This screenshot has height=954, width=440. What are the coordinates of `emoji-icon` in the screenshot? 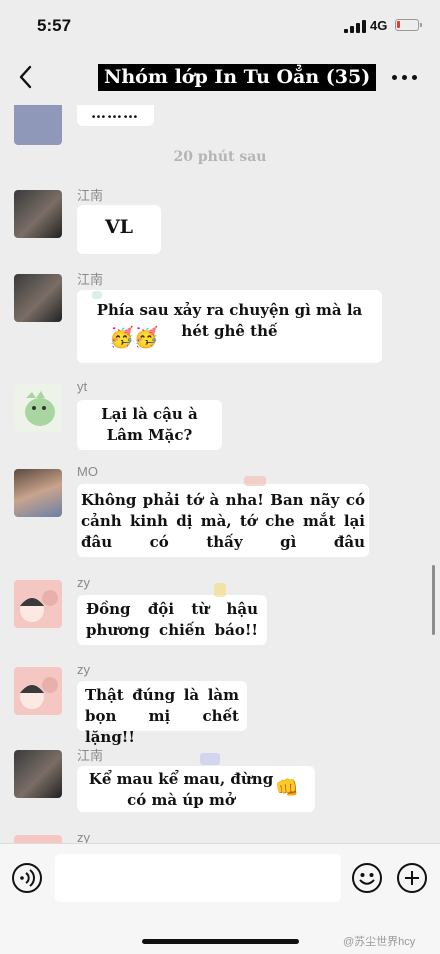 It's located at (367, 878).